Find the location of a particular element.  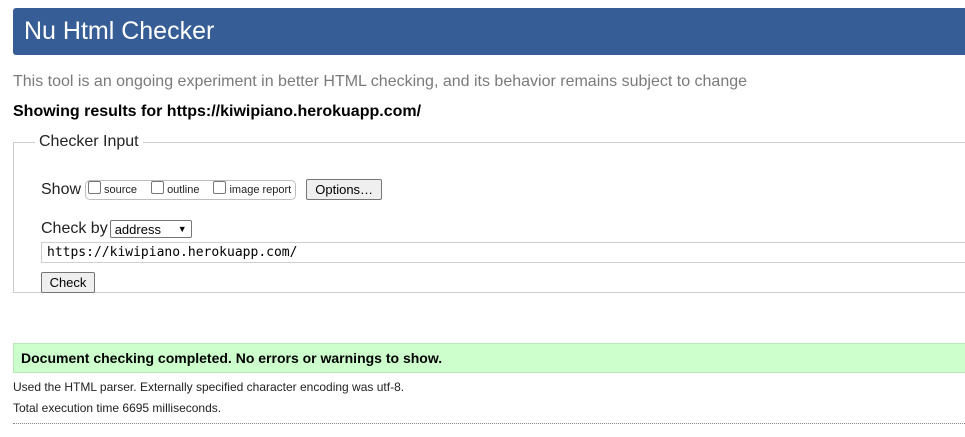

source-label: source is located at coordinates (121, 189).